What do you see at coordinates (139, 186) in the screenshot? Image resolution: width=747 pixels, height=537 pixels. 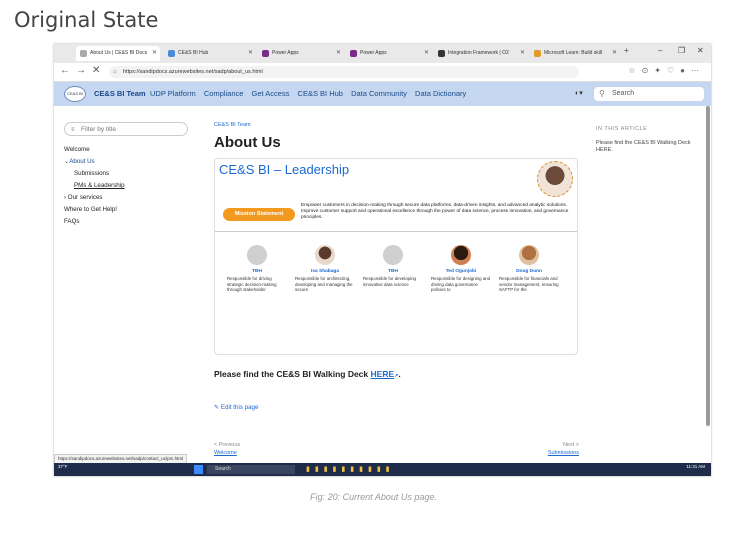 I see `sidebar-item-pms-leadership: PMs & Leadership` at bounding box center [139, 186].